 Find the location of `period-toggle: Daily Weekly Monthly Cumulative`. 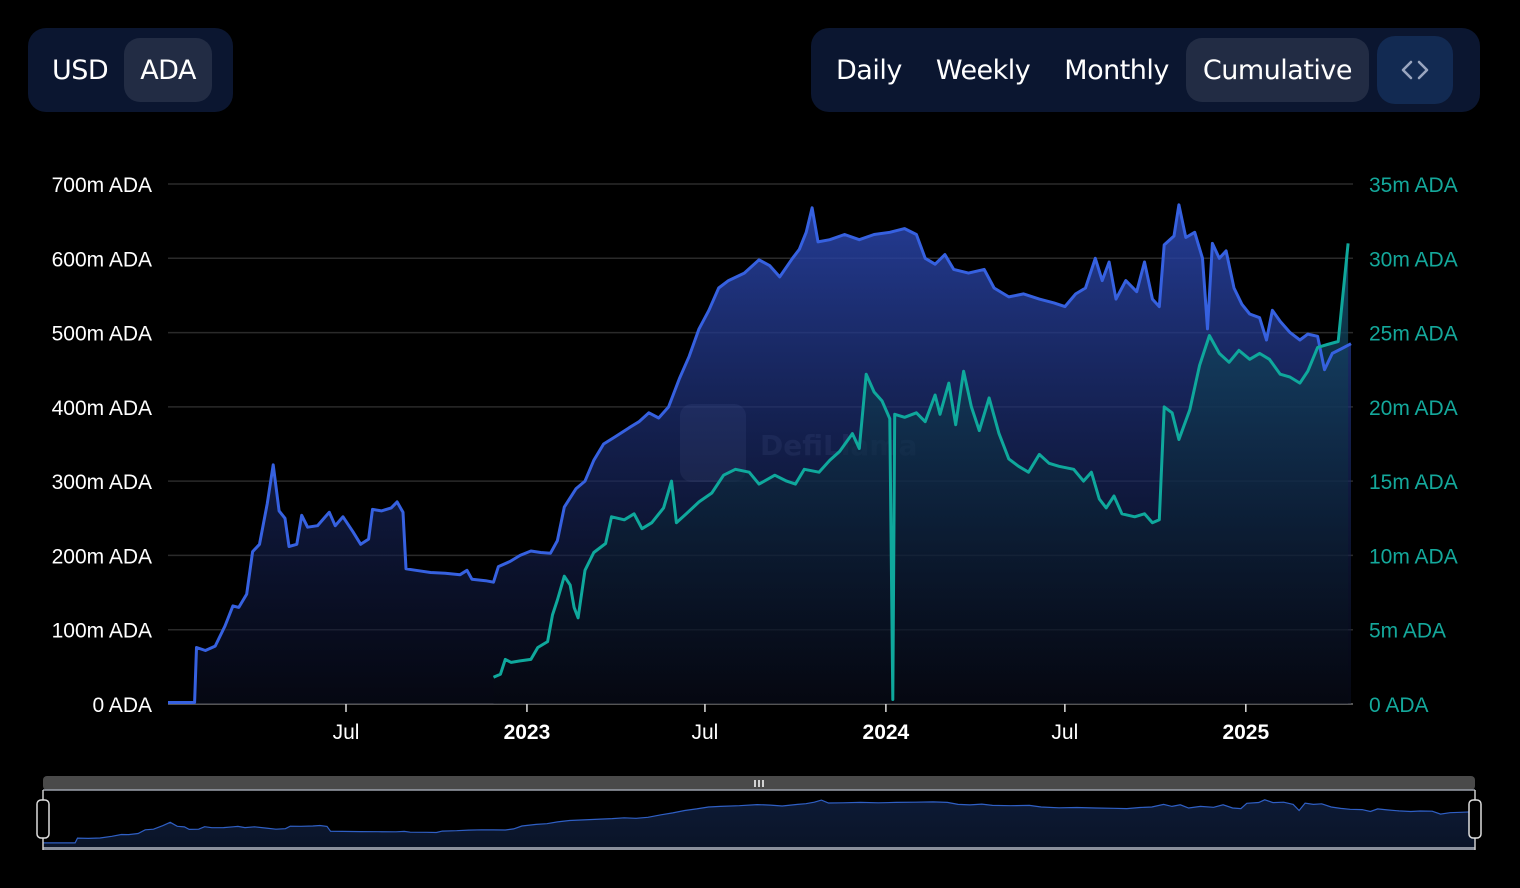

period-toggle: Daily Weekly Monthly Cumulative is located at coordinates (1145, 70).